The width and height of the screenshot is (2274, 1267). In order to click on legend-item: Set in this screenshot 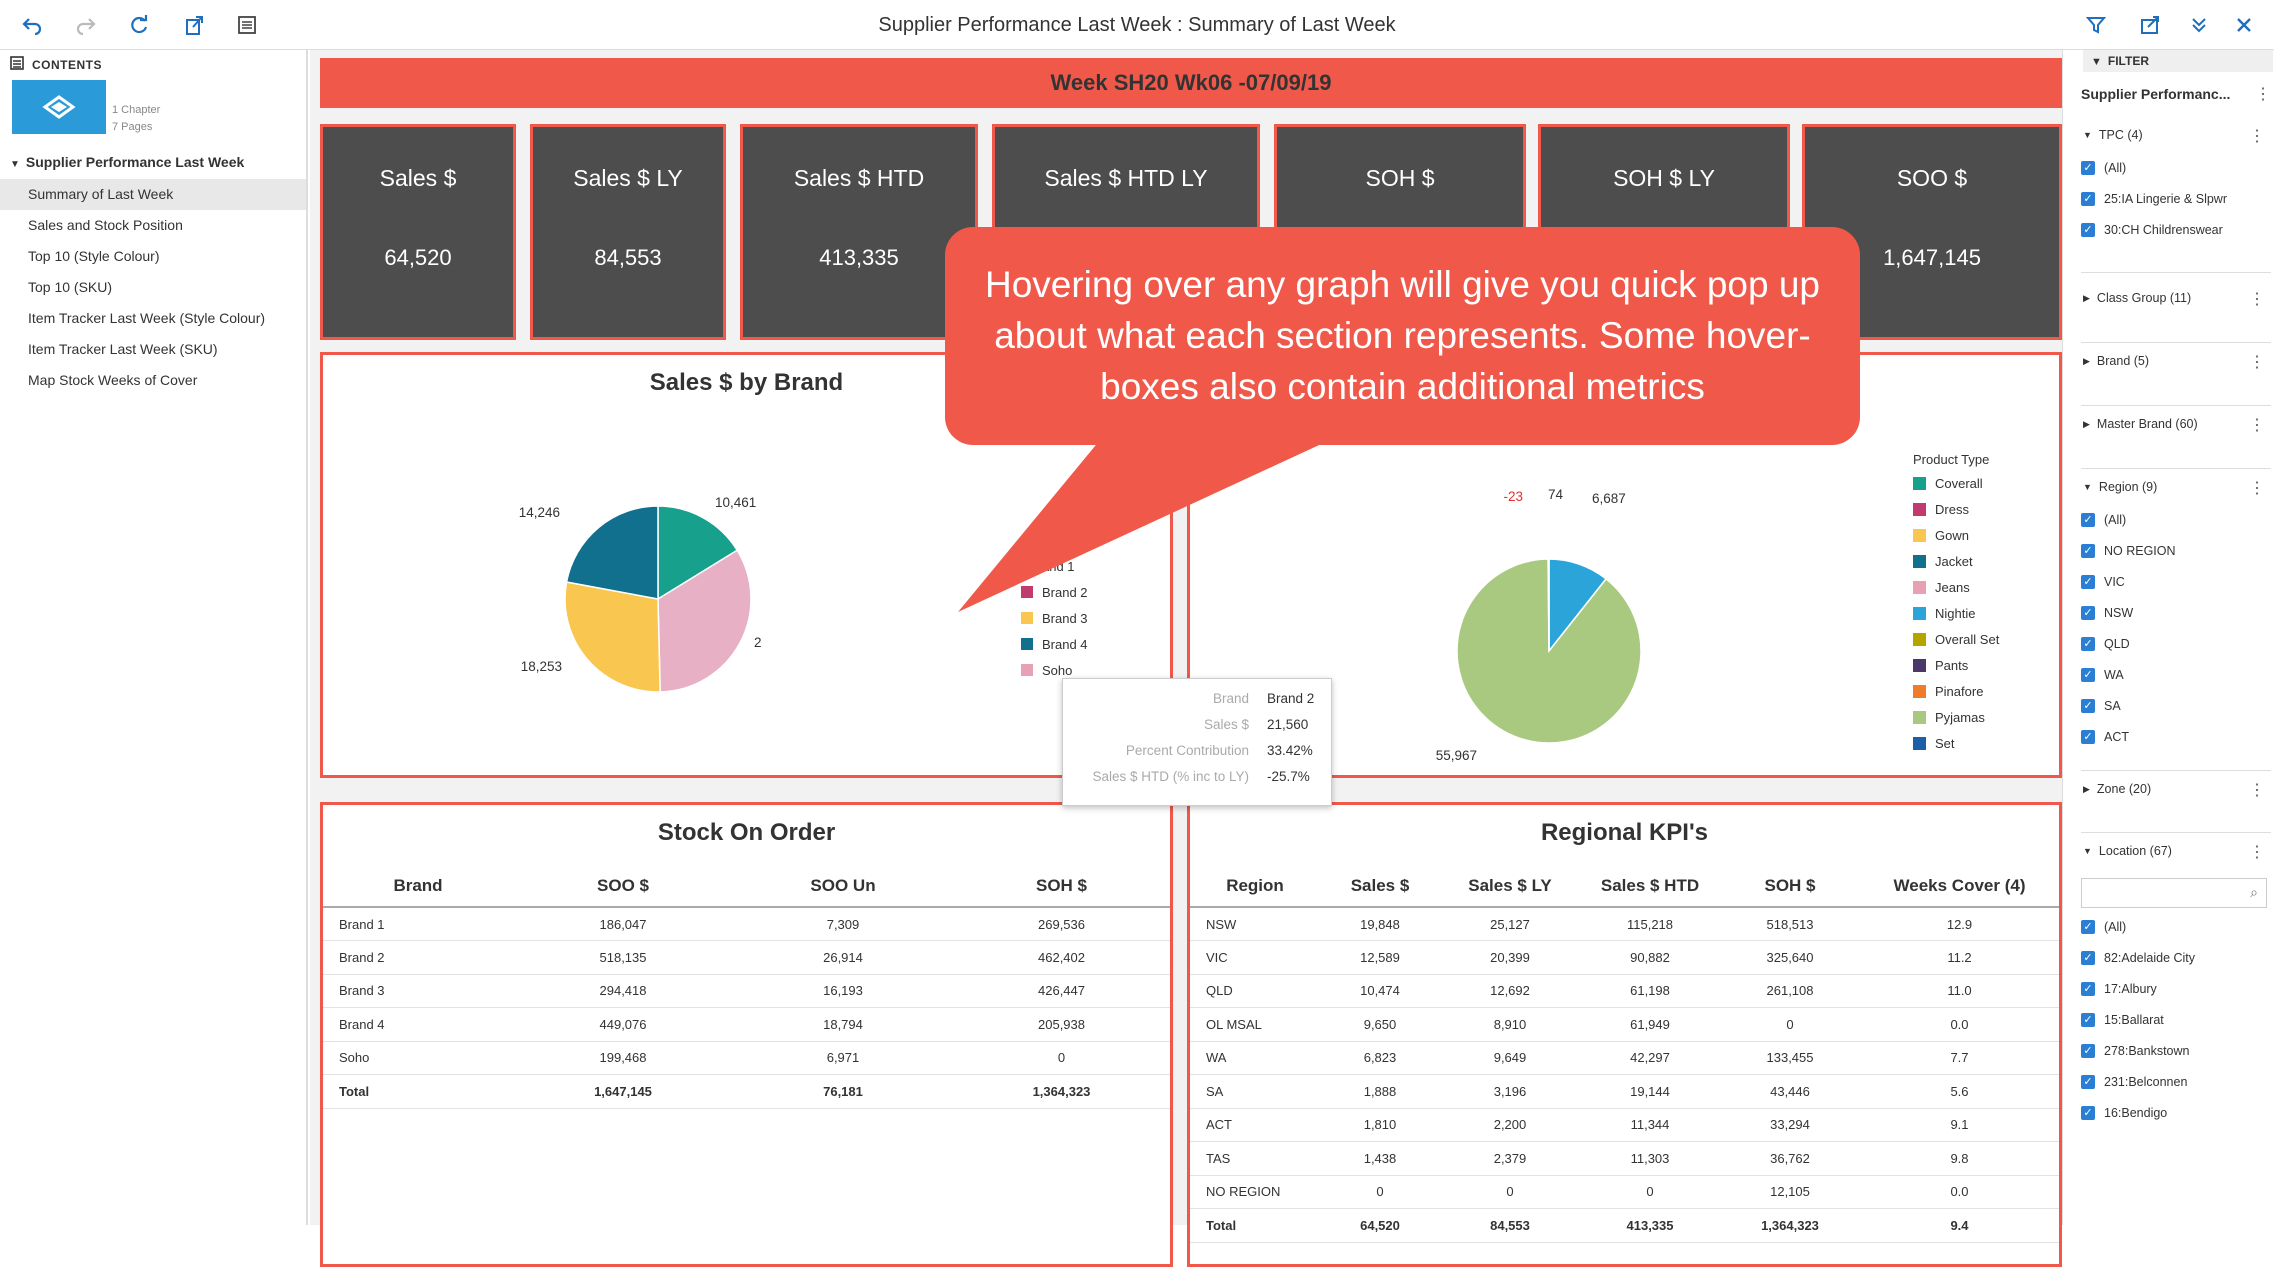, I will do `click(1934, 743)`.